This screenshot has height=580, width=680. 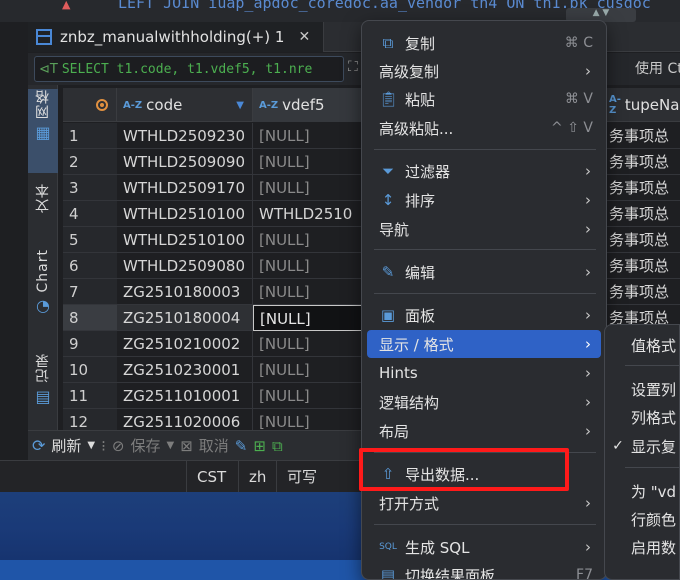 What do you see at coordinates (642, 446) in the screenshot?
I see `submenu-item-show-dup: ✓ 显示复` at bounding box center [642, 446].